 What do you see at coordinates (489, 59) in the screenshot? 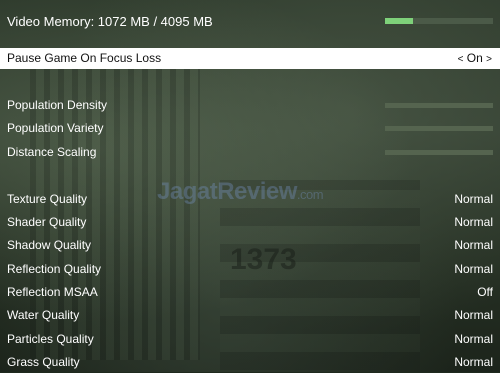
I see `arrow-right-icon: >` at bounding box center [489, 59].